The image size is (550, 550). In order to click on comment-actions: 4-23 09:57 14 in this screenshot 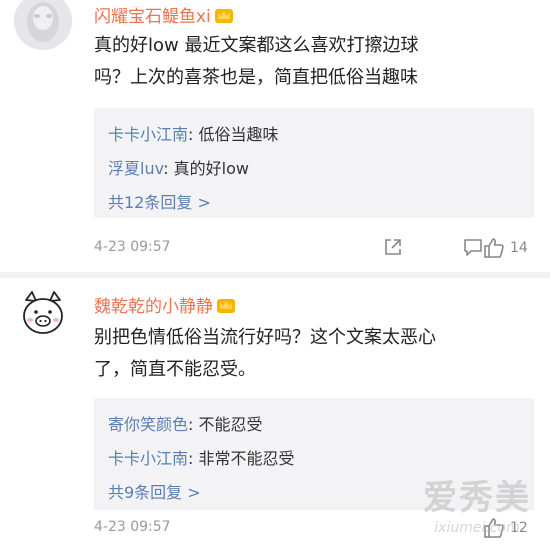, I will do `click(317, 249)`.